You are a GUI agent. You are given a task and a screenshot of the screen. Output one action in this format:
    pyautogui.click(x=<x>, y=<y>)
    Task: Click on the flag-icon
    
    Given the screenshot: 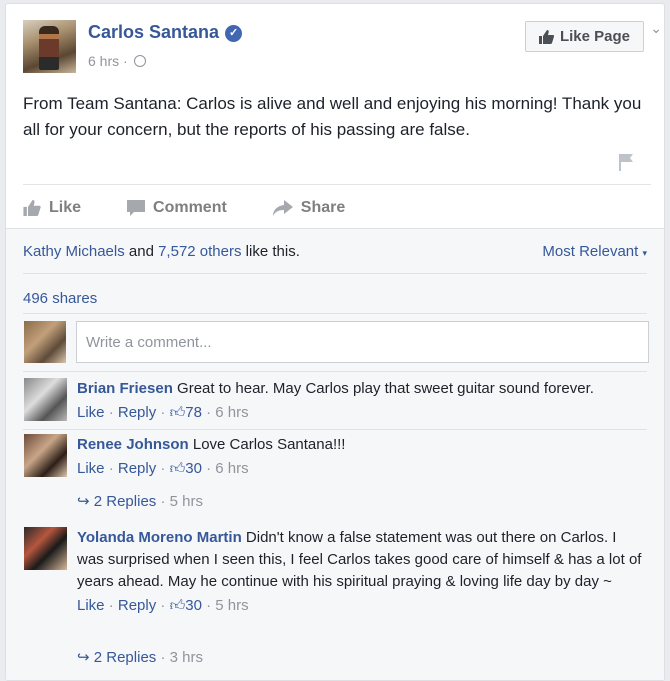 What is the action you would take?
    pyautogui.click(x=626, y=162)
    